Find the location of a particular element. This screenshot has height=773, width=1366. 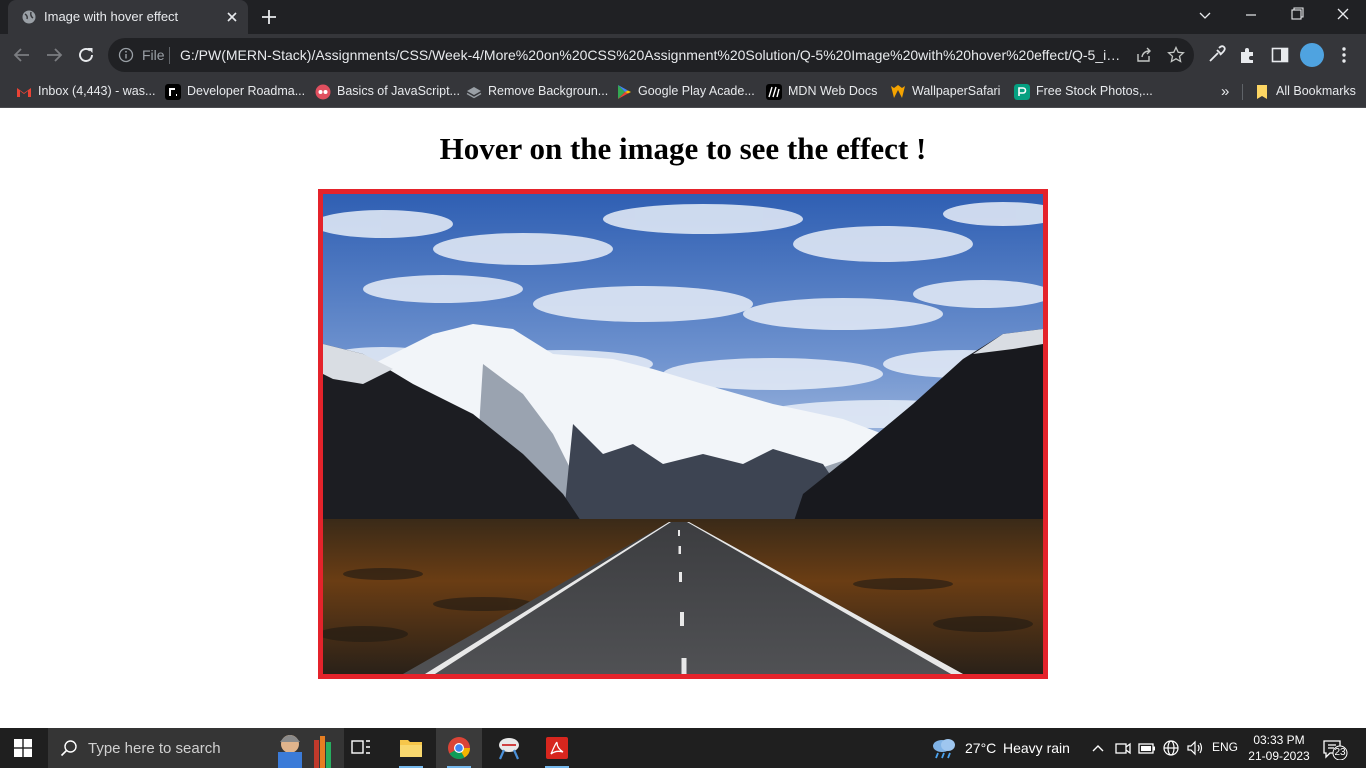

share-icon is located at coordinates (1144, 55).